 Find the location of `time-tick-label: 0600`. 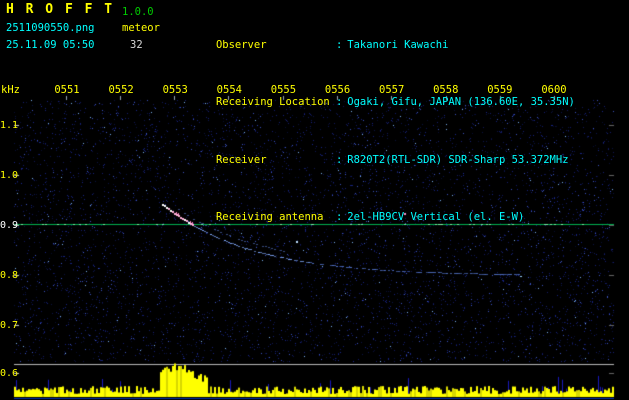

time-tick-label: 0600 is located at coordinates (554, 90).